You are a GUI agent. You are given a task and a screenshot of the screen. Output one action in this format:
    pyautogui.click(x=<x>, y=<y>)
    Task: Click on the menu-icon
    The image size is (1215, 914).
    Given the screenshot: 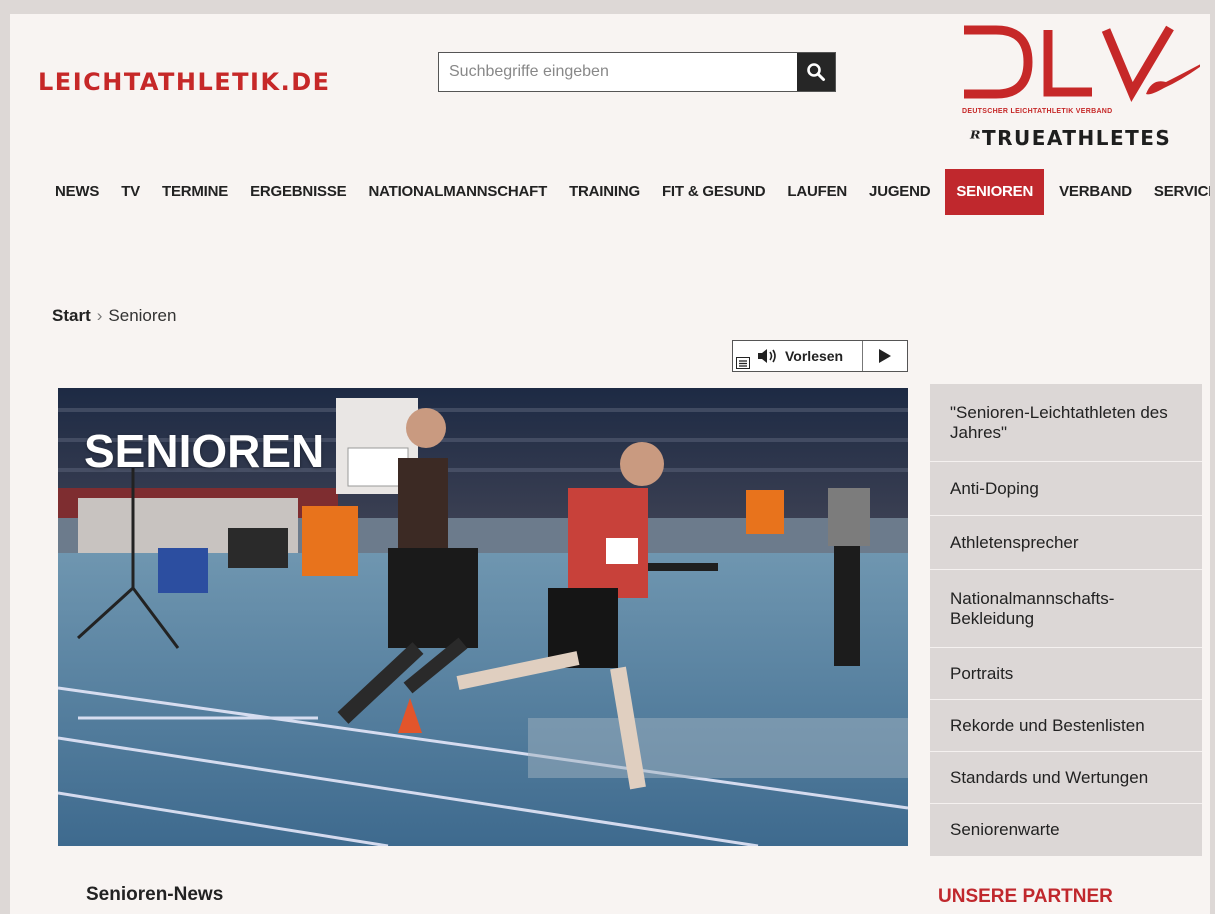 What is the action you would take?
    pyautogui.click(x=743, y=363)
    